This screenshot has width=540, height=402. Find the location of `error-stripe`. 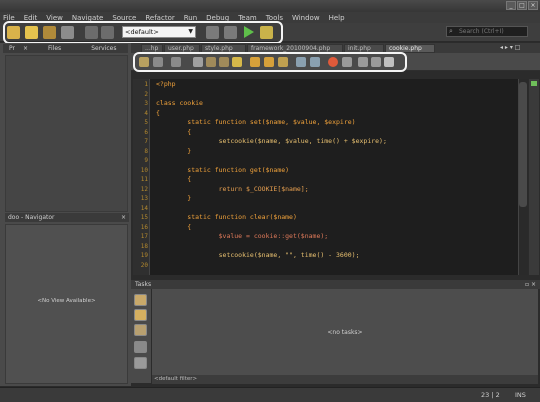

error-stripe is located at coordinates (534, 177).